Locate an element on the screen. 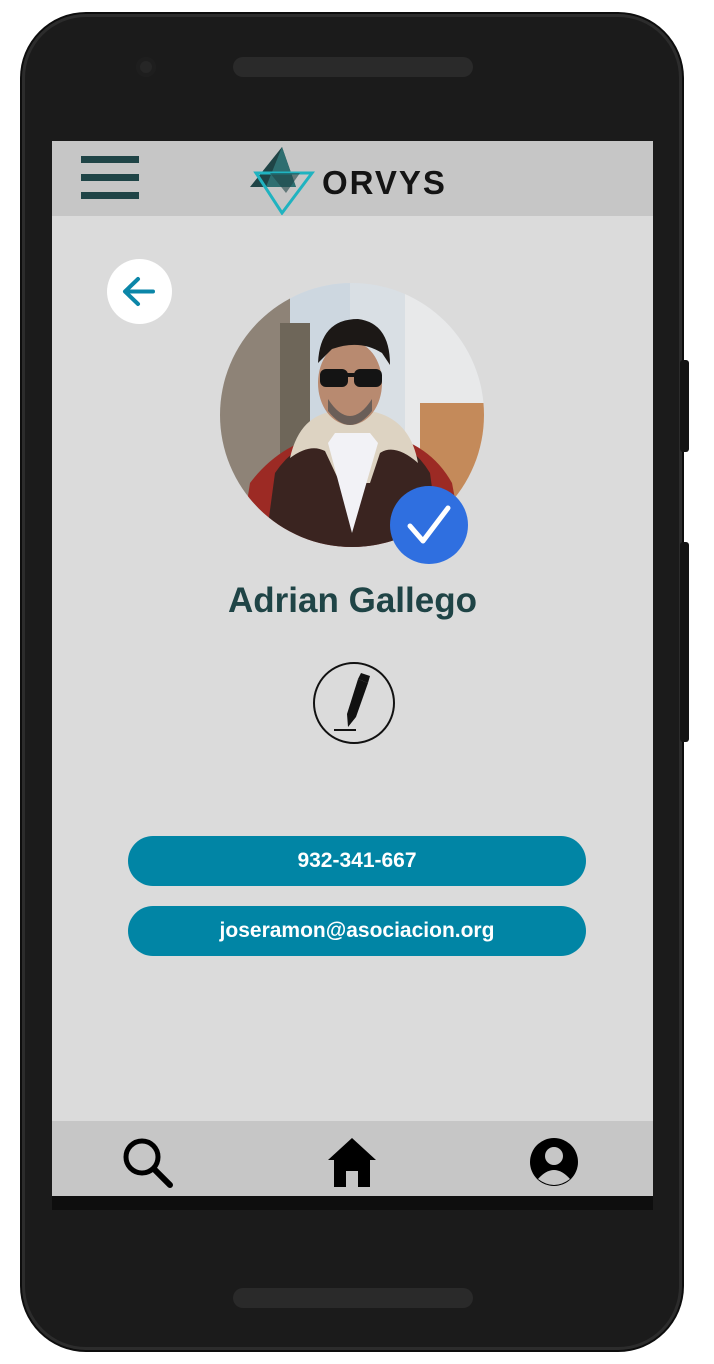 The height and width of the screenshot is (1364, 714). arrow-left-icon is located at coordinates (139, 291).